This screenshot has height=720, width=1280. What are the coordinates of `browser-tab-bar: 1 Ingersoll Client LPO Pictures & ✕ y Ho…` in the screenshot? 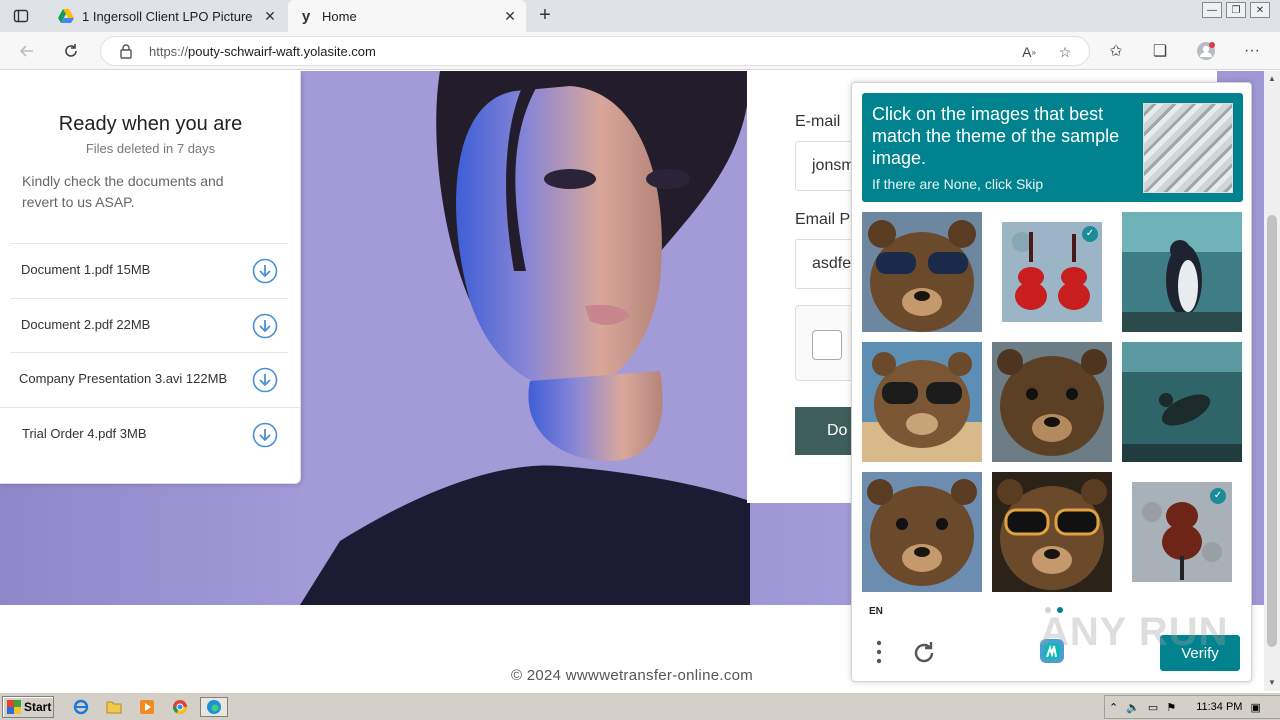 It's located at (640, 16).